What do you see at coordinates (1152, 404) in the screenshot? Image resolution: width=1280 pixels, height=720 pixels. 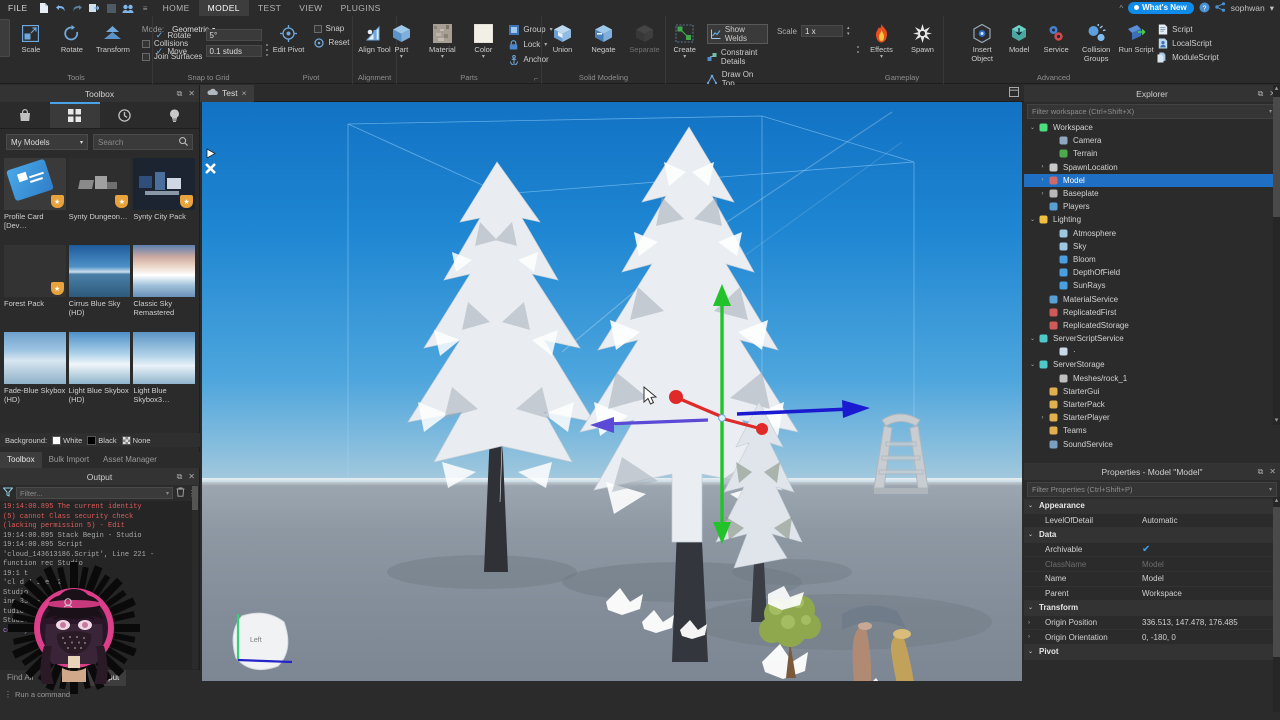 I see `explorer-node-starterpack: StarterPack` at bounding box center [1152, 404].